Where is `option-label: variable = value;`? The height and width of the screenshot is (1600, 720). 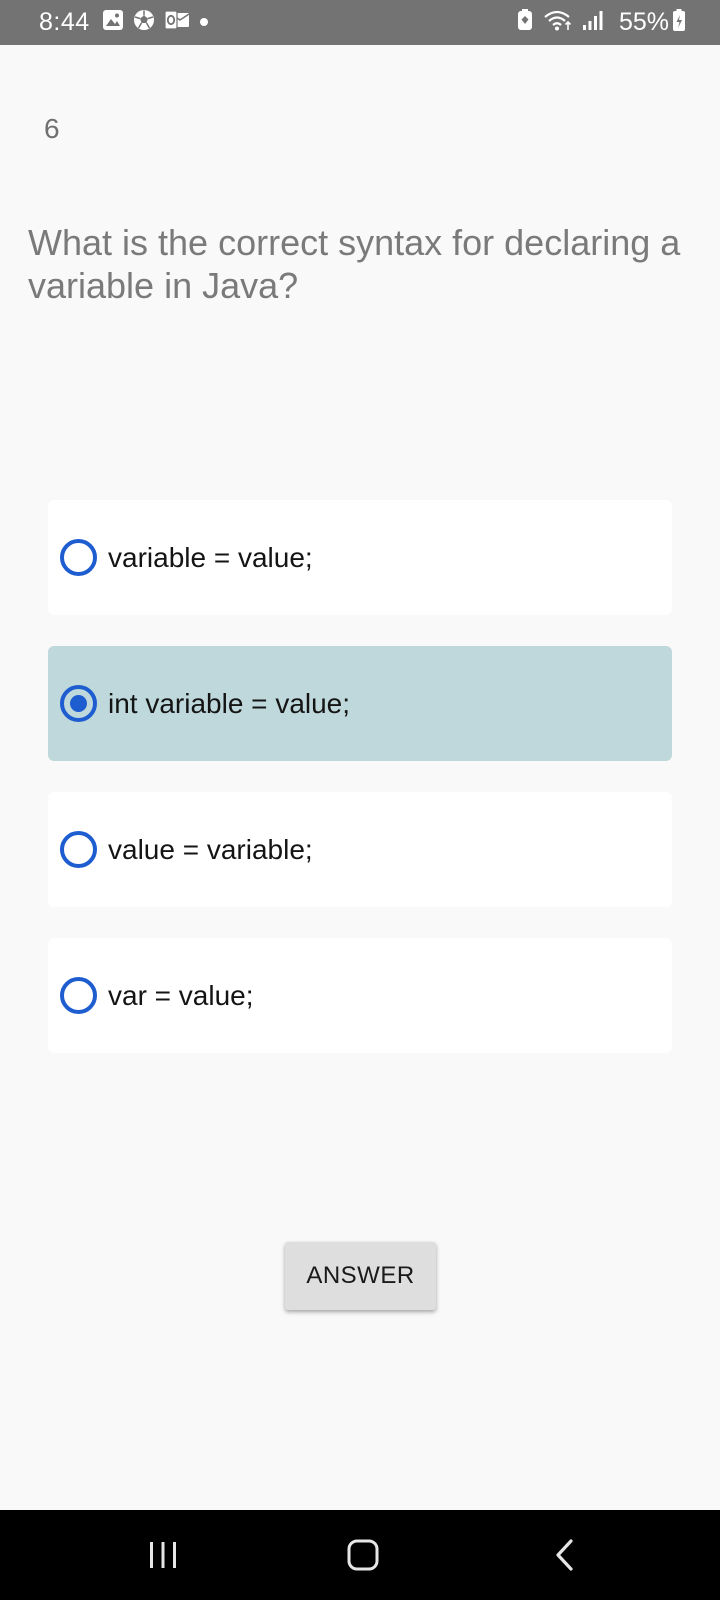
option-label: variable = value; is located at coordinates (210, 557).